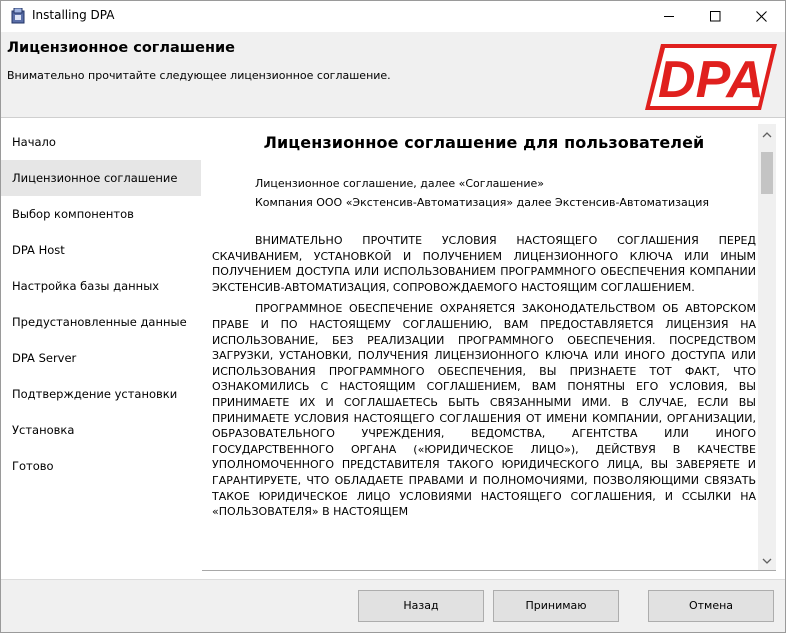 The image size is (786, 633). What do you see at coordinates (18, 15) in the screenshot?
I see `installer-app-icon` at bounding box center [18, 15].